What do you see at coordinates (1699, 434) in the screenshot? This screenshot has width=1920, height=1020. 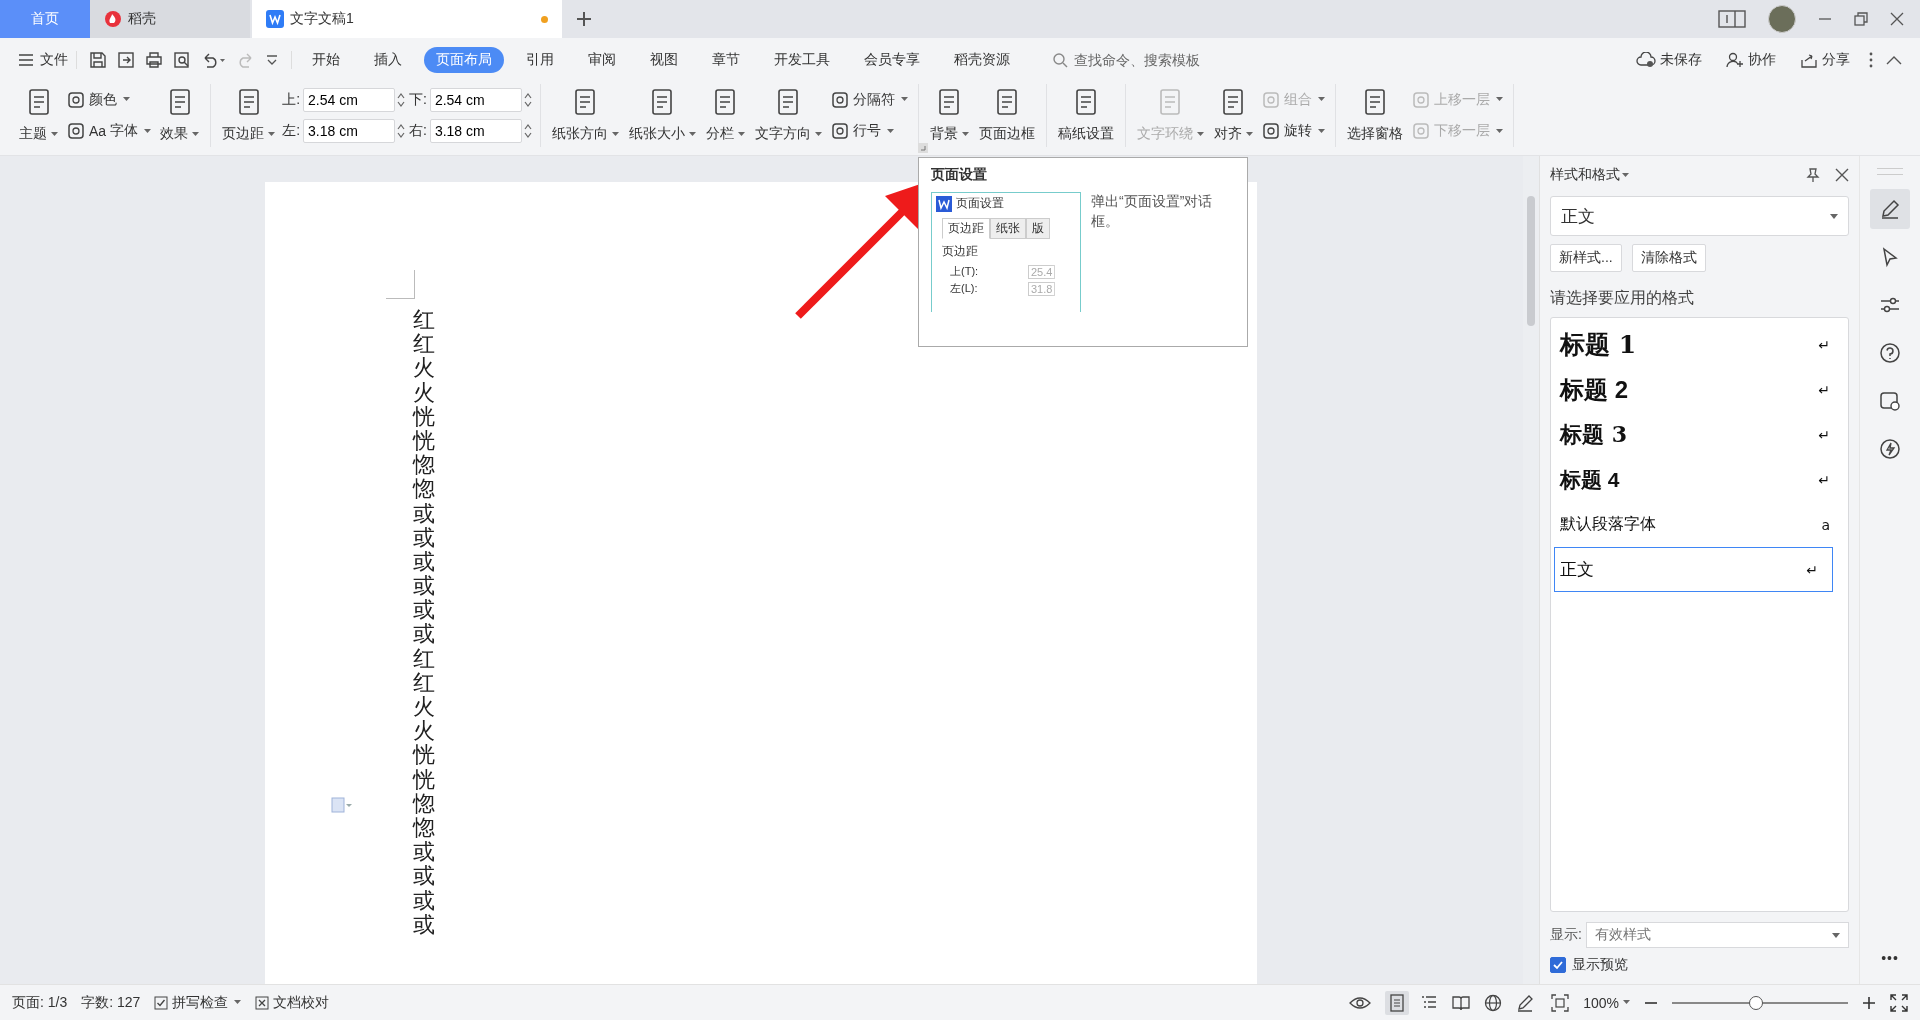 I see `style-item: 标题 3 ↵` at bounding box center [1699, 434].